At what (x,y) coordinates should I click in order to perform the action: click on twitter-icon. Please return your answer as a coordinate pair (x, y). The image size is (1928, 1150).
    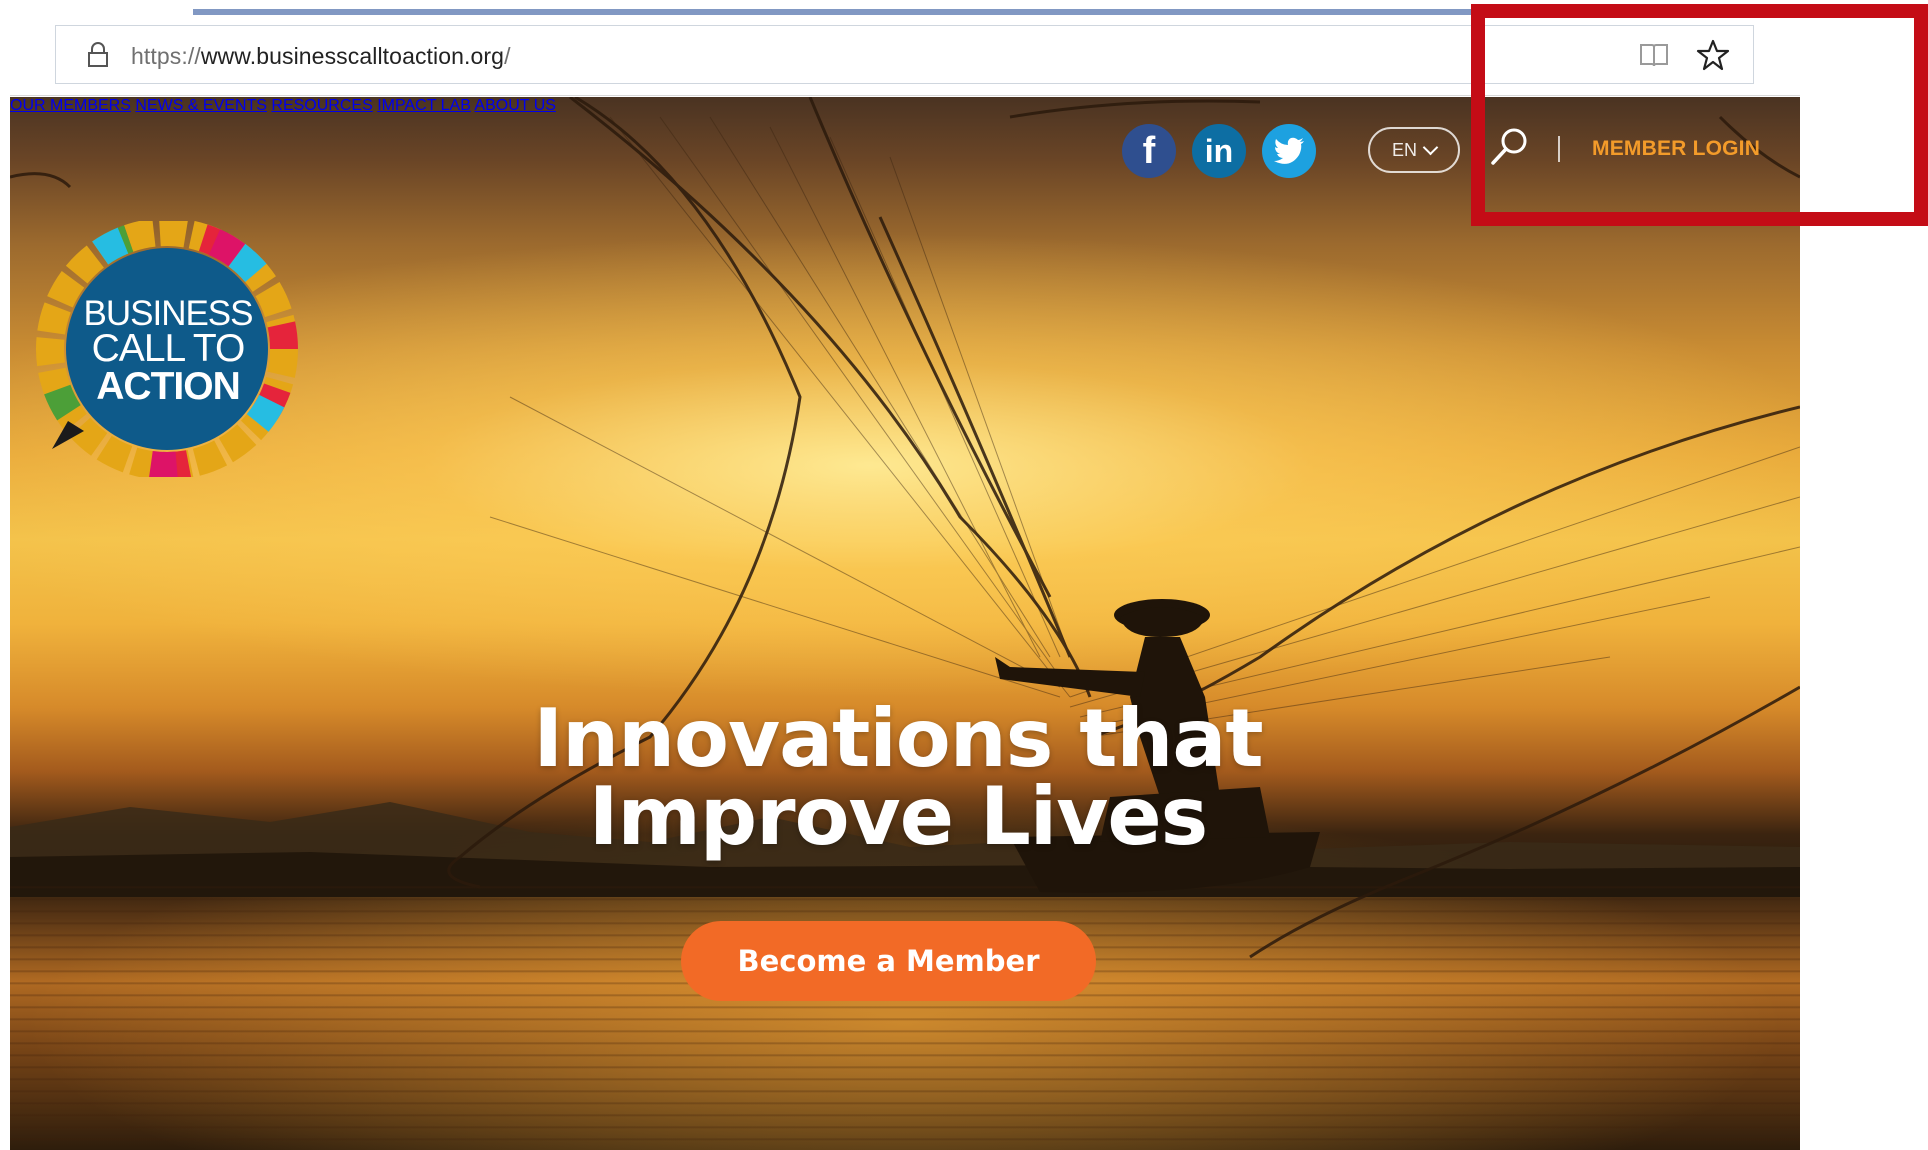
    Looking at the image, I should click on (1289, 151).